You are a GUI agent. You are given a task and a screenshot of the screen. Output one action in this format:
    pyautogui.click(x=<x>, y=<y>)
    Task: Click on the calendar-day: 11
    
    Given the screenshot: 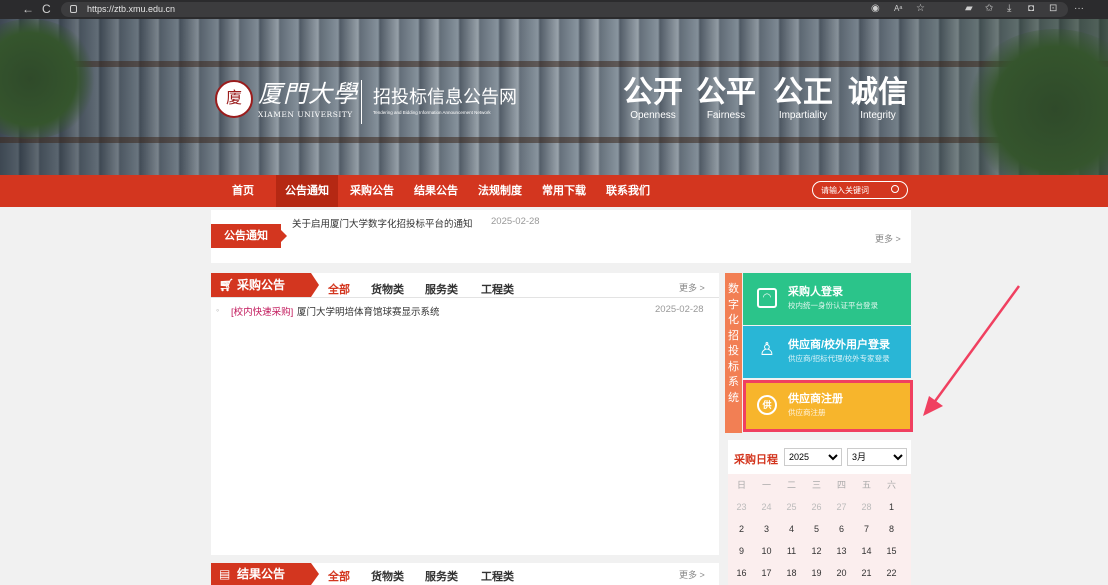 What is the action you would take?
    pyautogui.click(x=791, y=551)
    